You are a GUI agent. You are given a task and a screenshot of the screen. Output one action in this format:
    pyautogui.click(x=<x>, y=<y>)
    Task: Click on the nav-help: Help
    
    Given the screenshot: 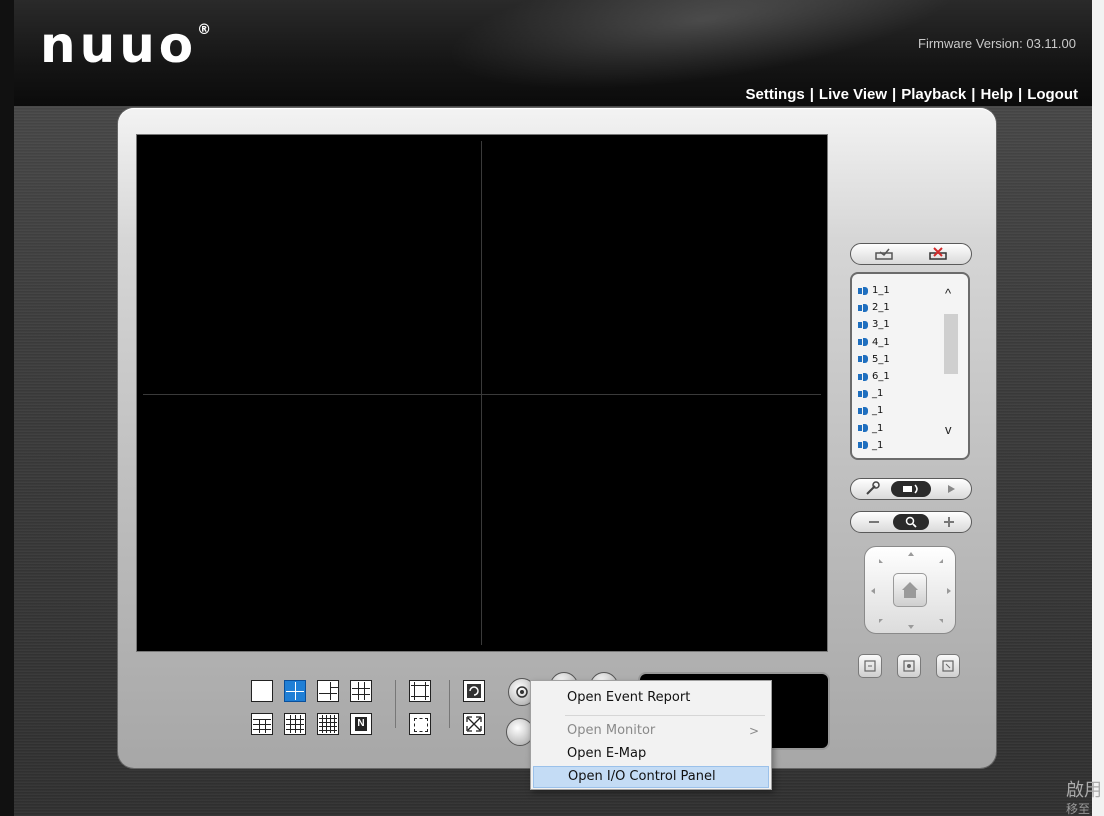 What is the action you would take?
    pyautogui.click(x=996, y=94)
    